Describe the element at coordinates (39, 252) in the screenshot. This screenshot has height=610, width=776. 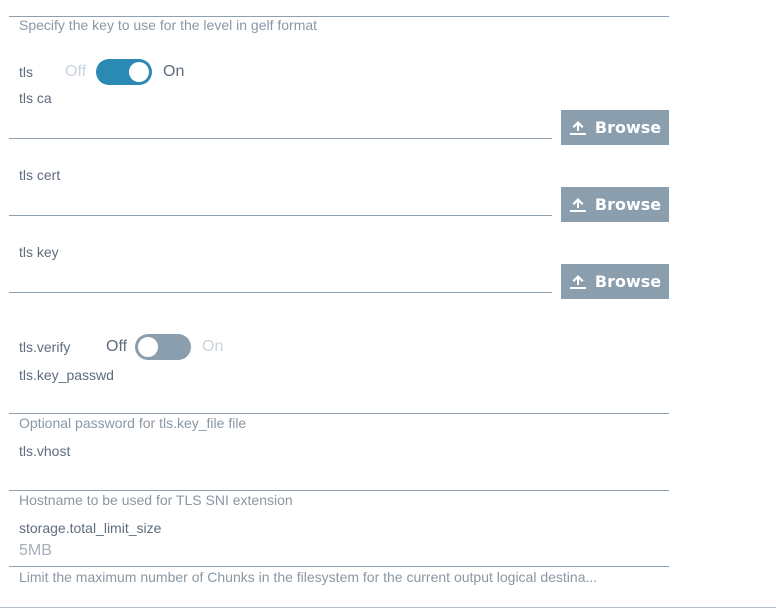
I see `tls-key-label: tls key` at that location.